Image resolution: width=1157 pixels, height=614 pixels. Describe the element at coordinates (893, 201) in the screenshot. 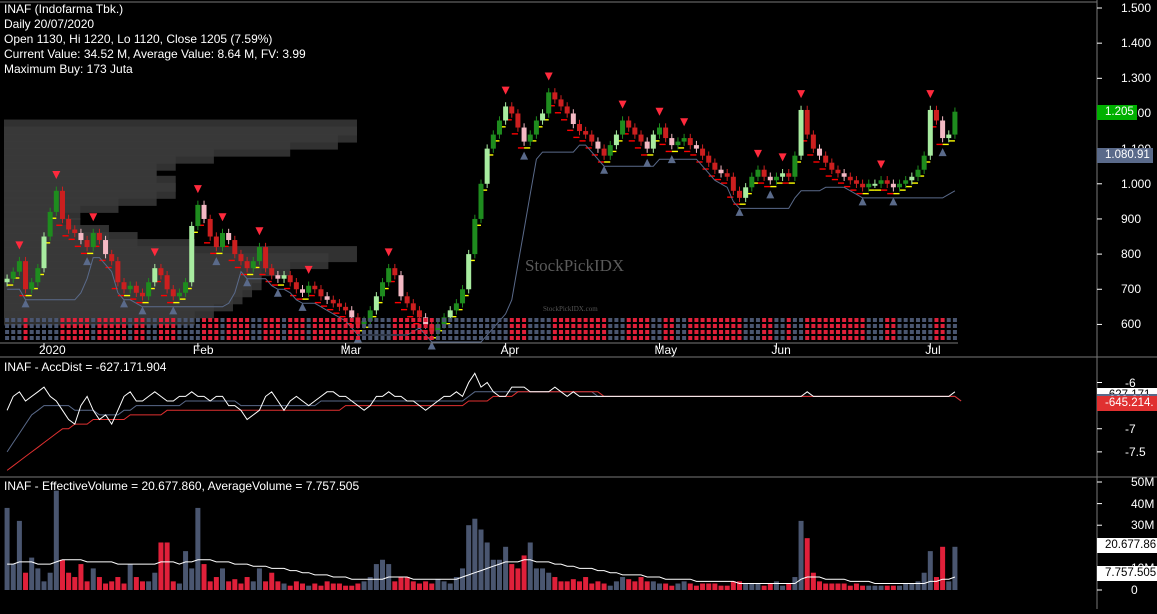

I see `buy-arrow-marker` at that location.